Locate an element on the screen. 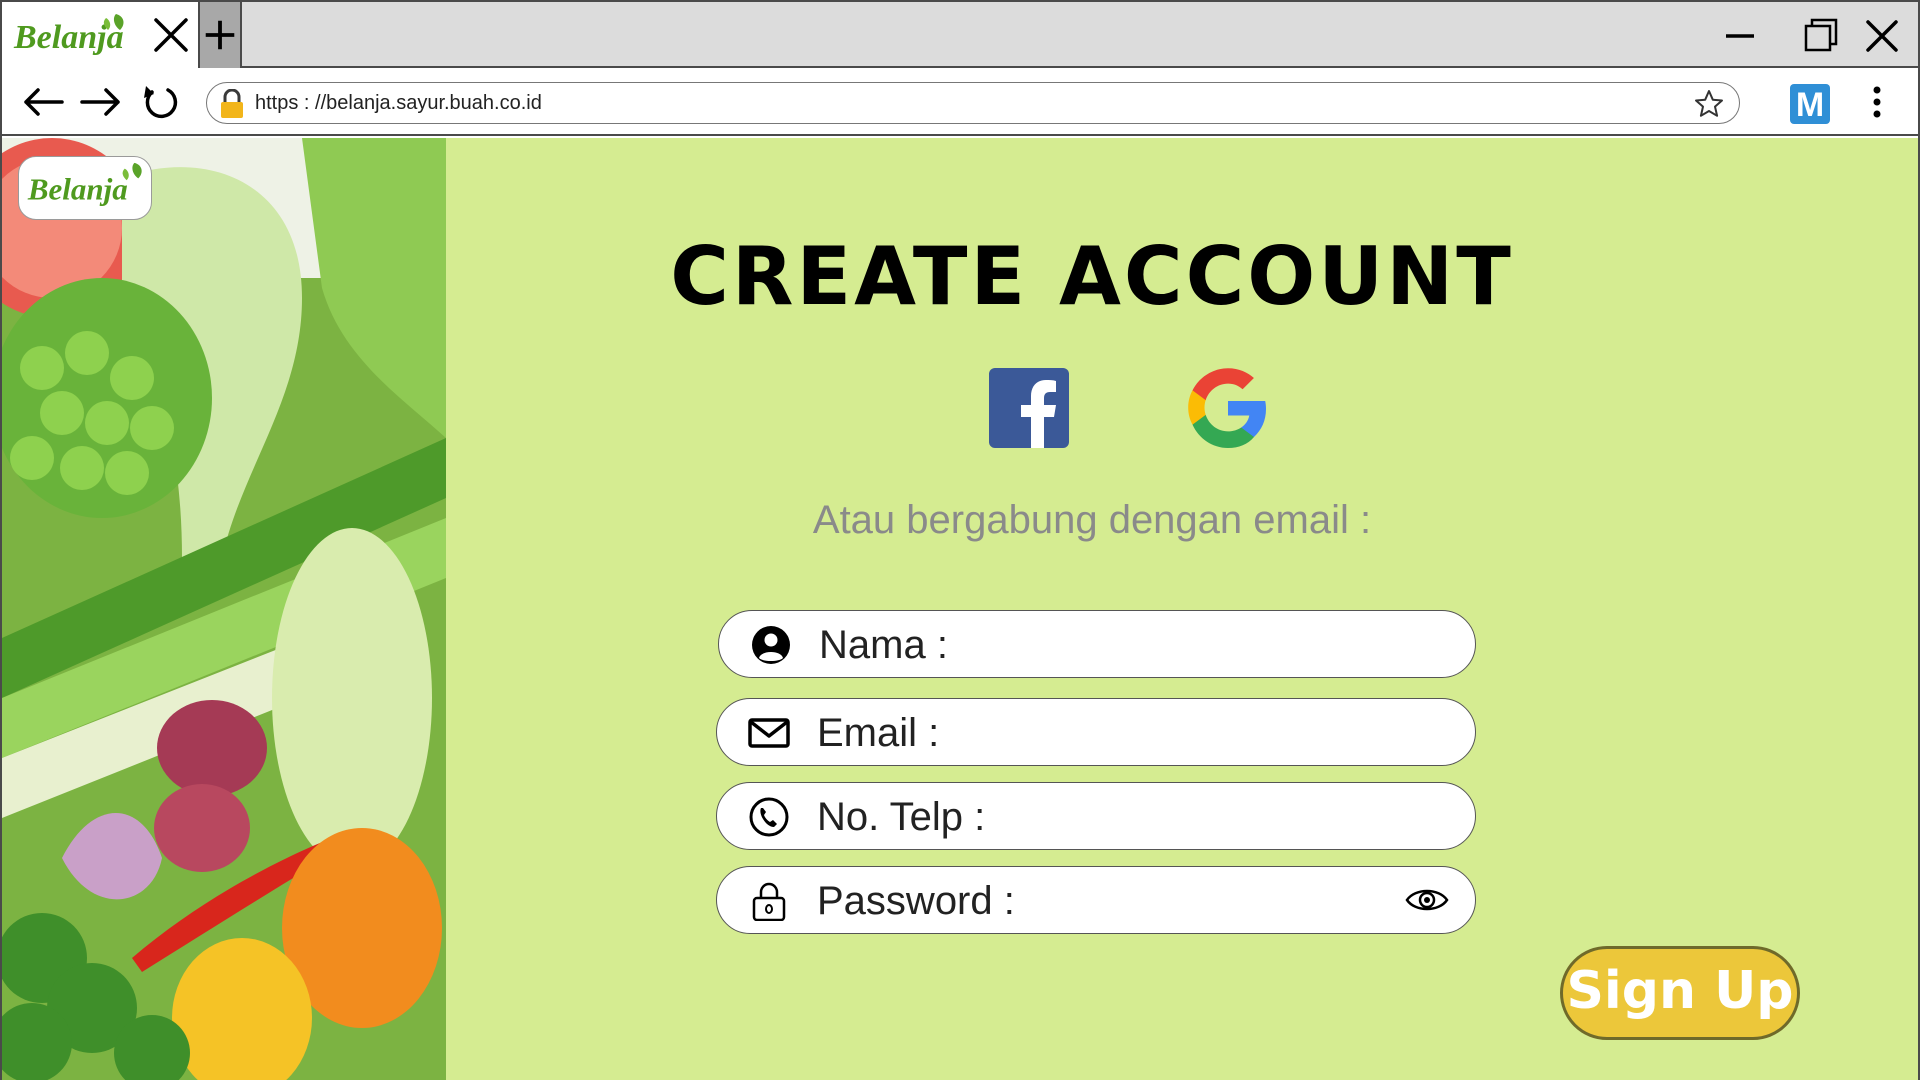 This screenshot has height=1080, width=1920. close-tab-icon is located at coordinates (171, 35).